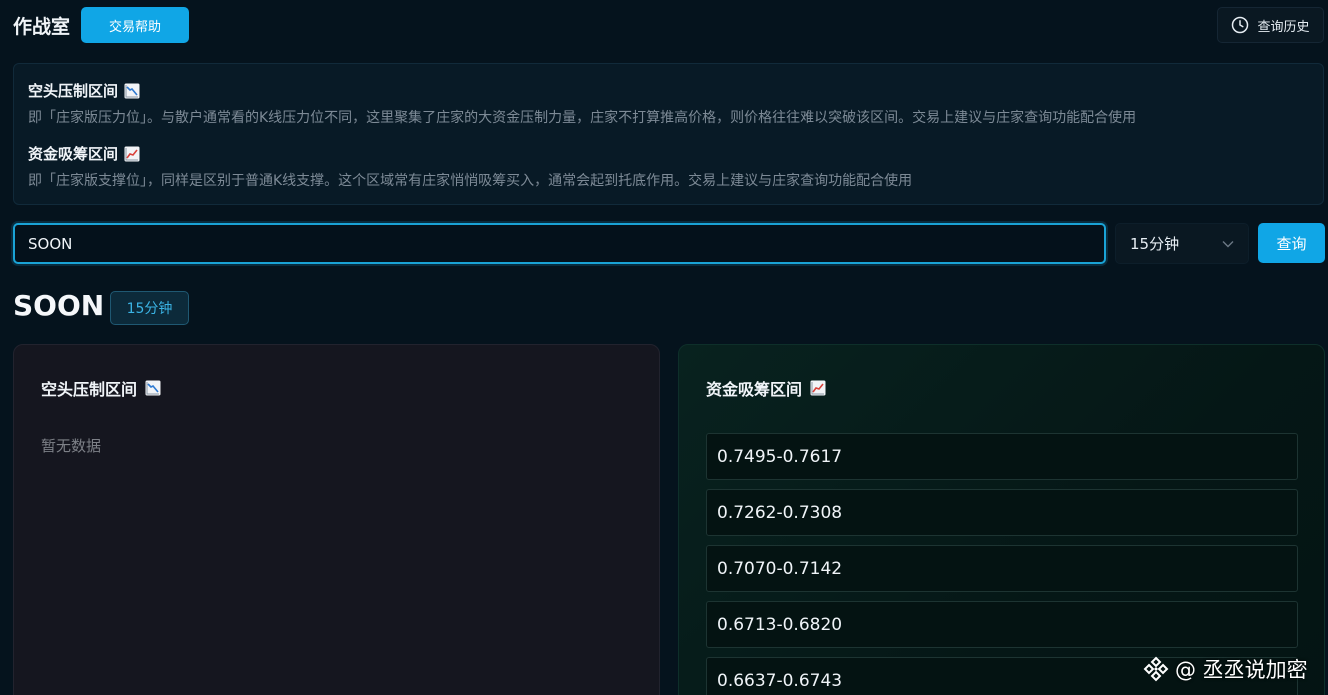 This screenshot has width=1328, height=695. Describe the element at coordinates (1182, 243) in the screenshot. I see `interval-select: 15分钟` at that location.